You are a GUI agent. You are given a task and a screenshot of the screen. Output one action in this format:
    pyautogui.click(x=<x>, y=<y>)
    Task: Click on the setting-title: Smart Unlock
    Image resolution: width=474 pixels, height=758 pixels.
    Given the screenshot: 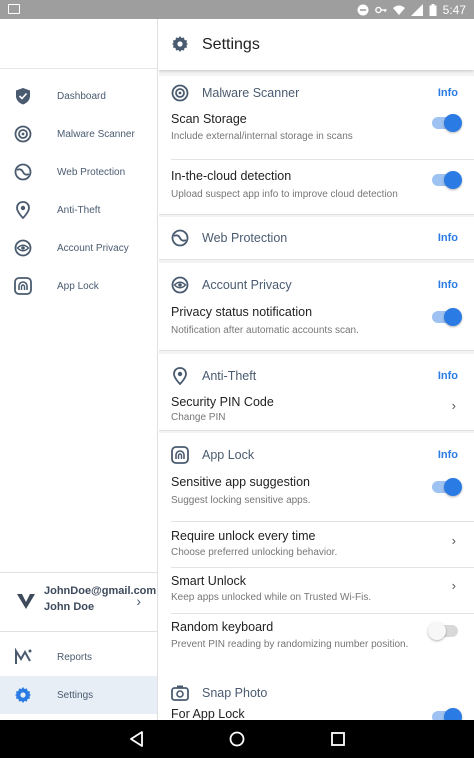 What is the action you would take?
    pyautogui.click(x=209, y=581)
    